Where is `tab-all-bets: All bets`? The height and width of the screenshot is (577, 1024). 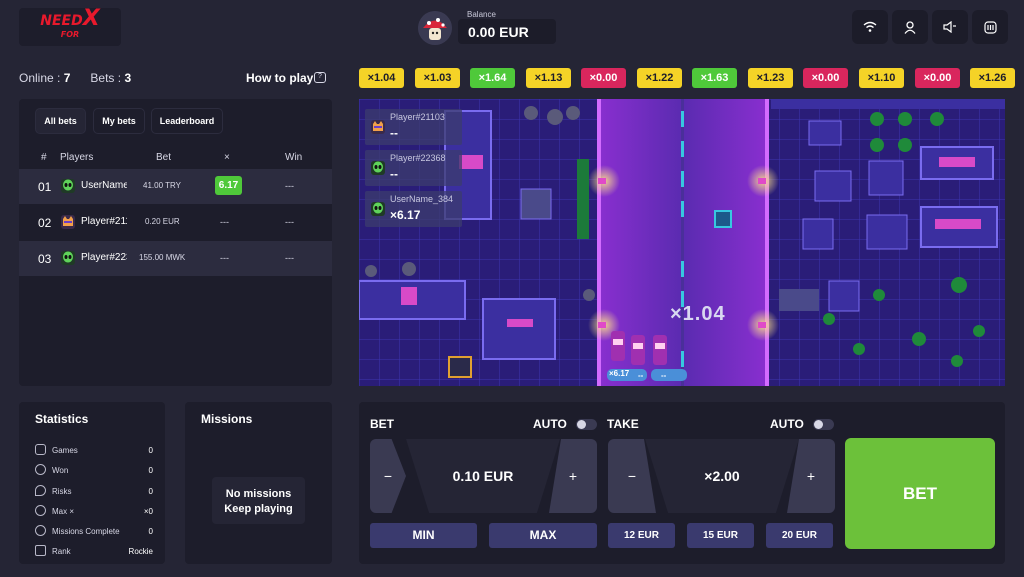
tab-all-bets: All bets is located at coordinates (60, 121).